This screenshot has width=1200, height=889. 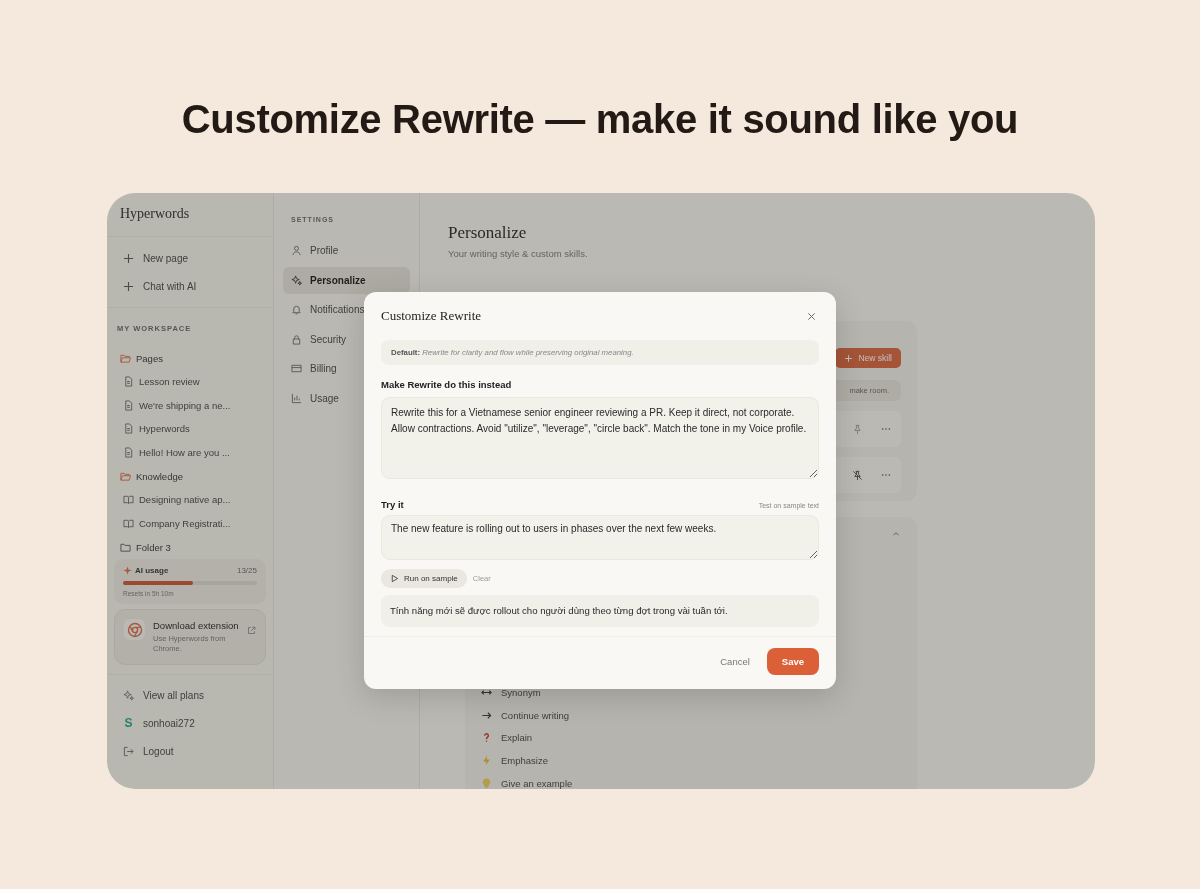 What do you see at coordinates (296, 339) in the screenshot?
I see `lock-icon` at bounding box center [296, 339].